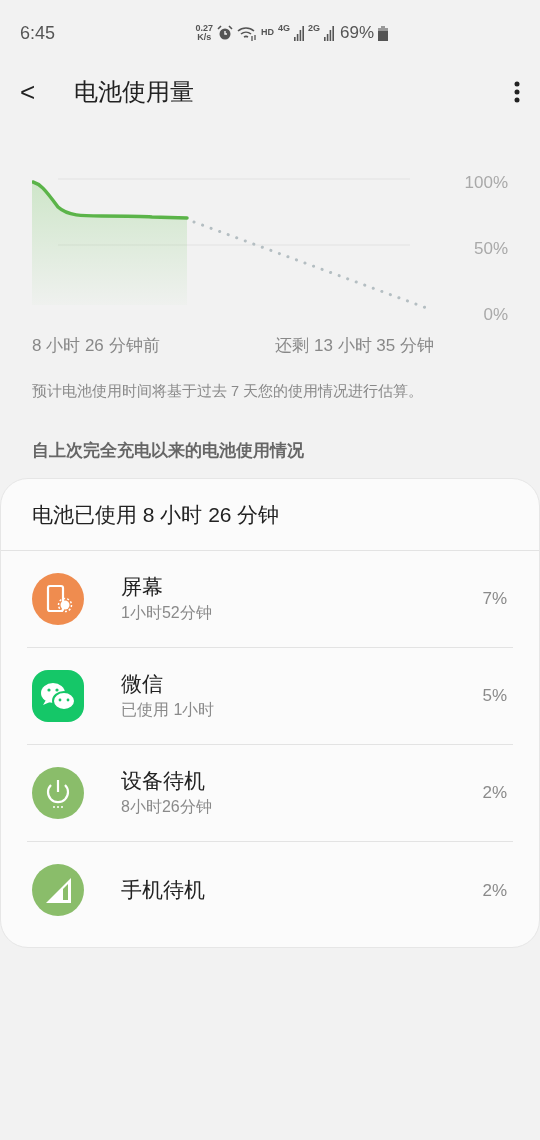 This screenshot has width=540, height=1140. What do you see at coordinates (356, 33) in the screenshot?
I see `battery-percent: 69%` at bounding box center [356, 33].